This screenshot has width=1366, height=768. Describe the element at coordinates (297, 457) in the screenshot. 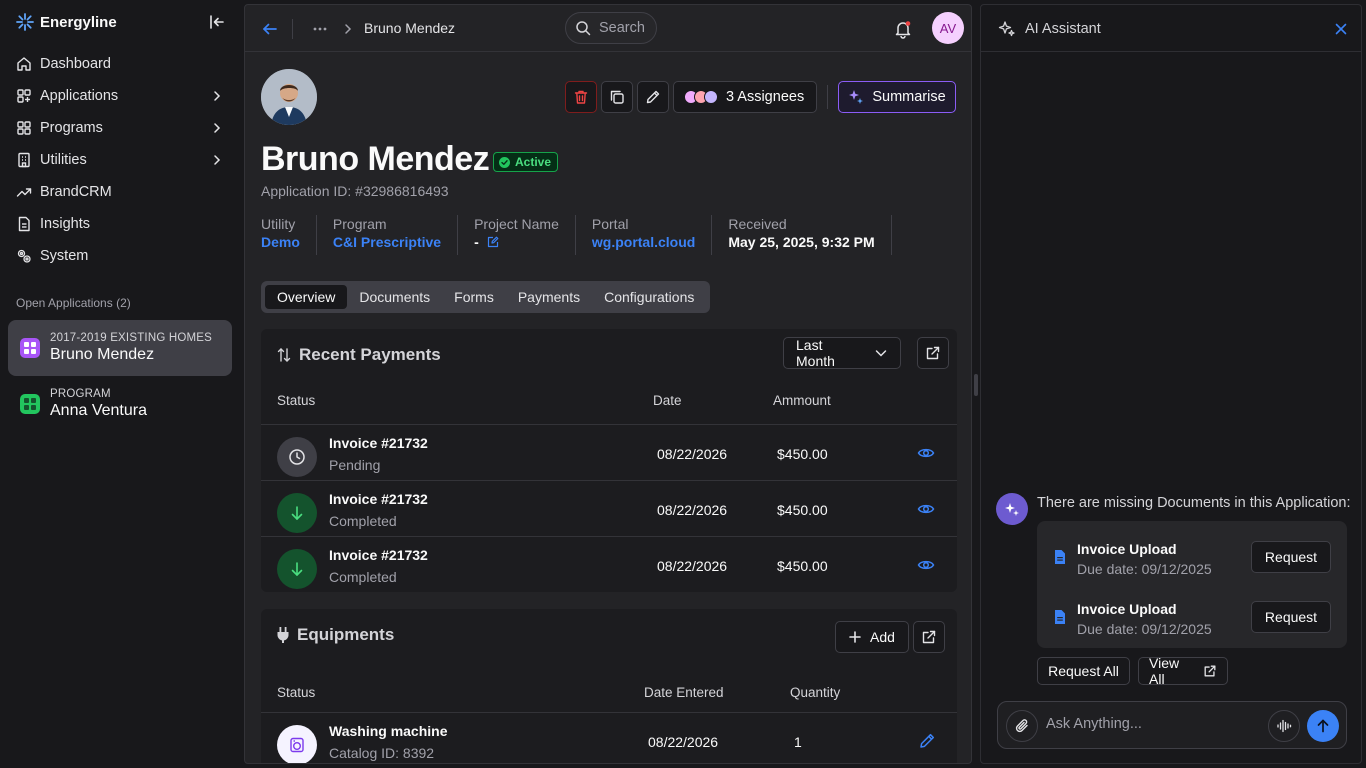

I see `clock-icon` at that location.